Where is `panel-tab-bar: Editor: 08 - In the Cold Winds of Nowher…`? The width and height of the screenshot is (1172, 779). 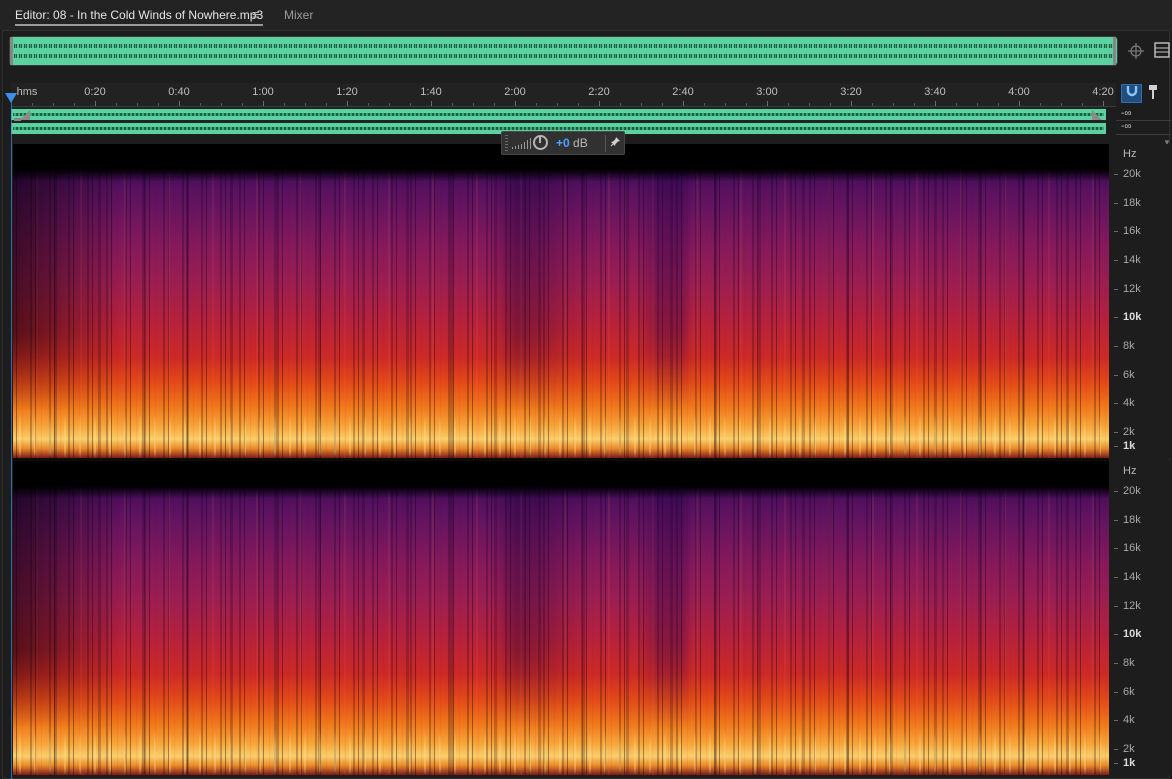
panel-tab-bar: Editor: 08 - In the Cold Winds of Nowher… is located at coordinates (586, 15).